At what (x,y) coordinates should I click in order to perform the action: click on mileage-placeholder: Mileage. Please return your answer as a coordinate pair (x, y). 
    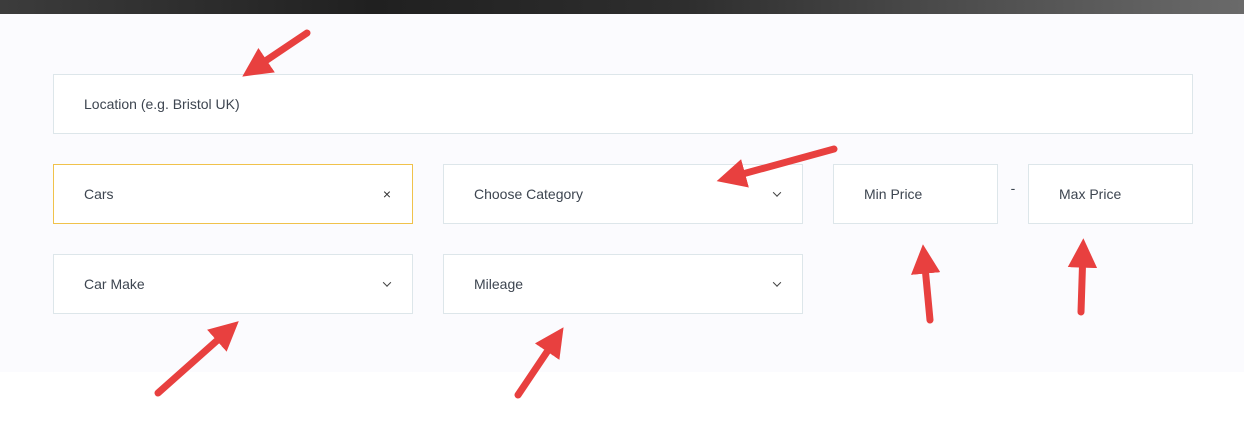
    Looking at the image, I should click on (499, 284).